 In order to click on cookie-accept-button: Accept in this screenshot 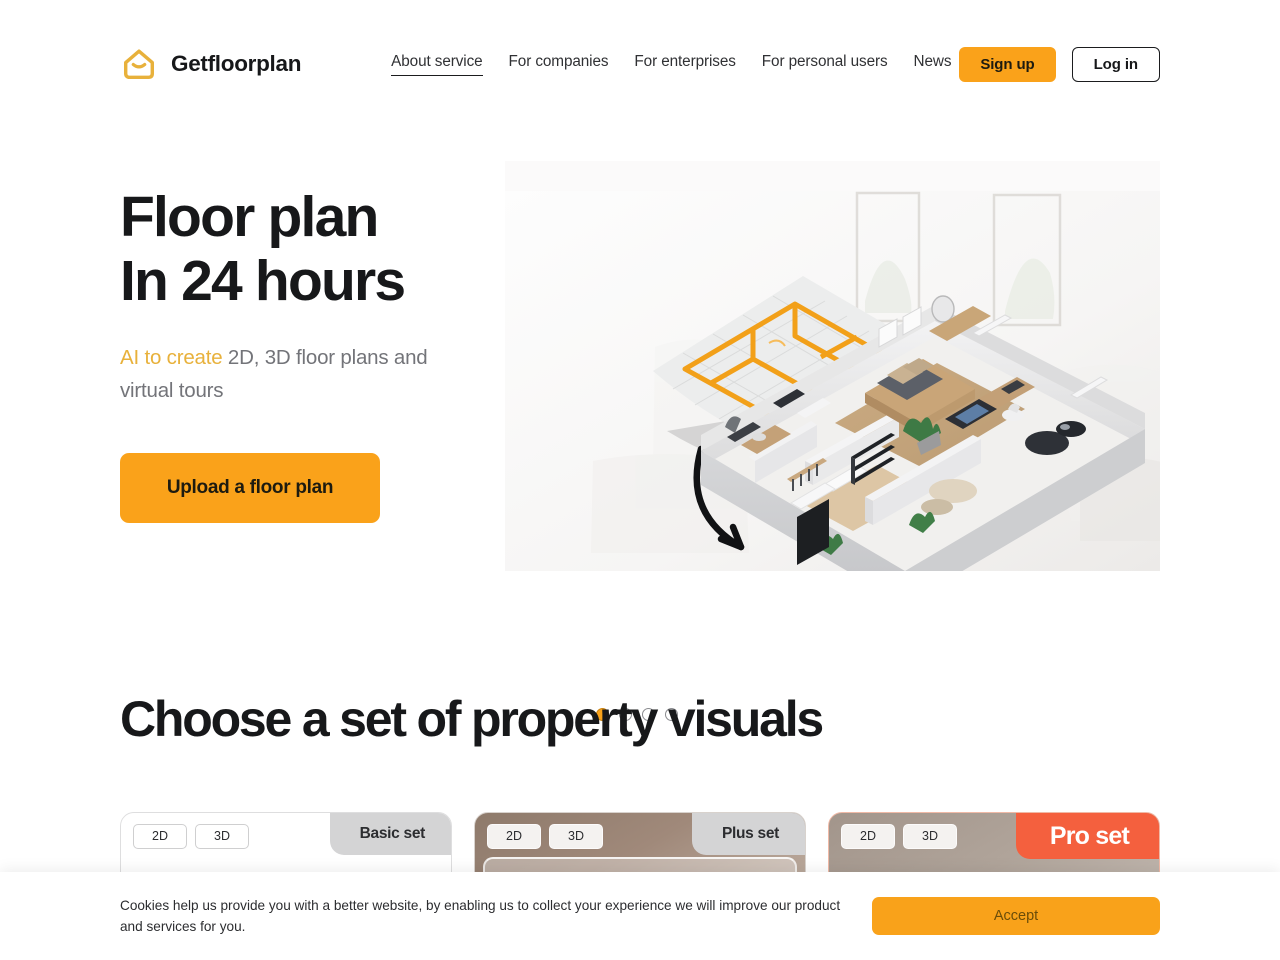, I will do `click(1016, 916)`.